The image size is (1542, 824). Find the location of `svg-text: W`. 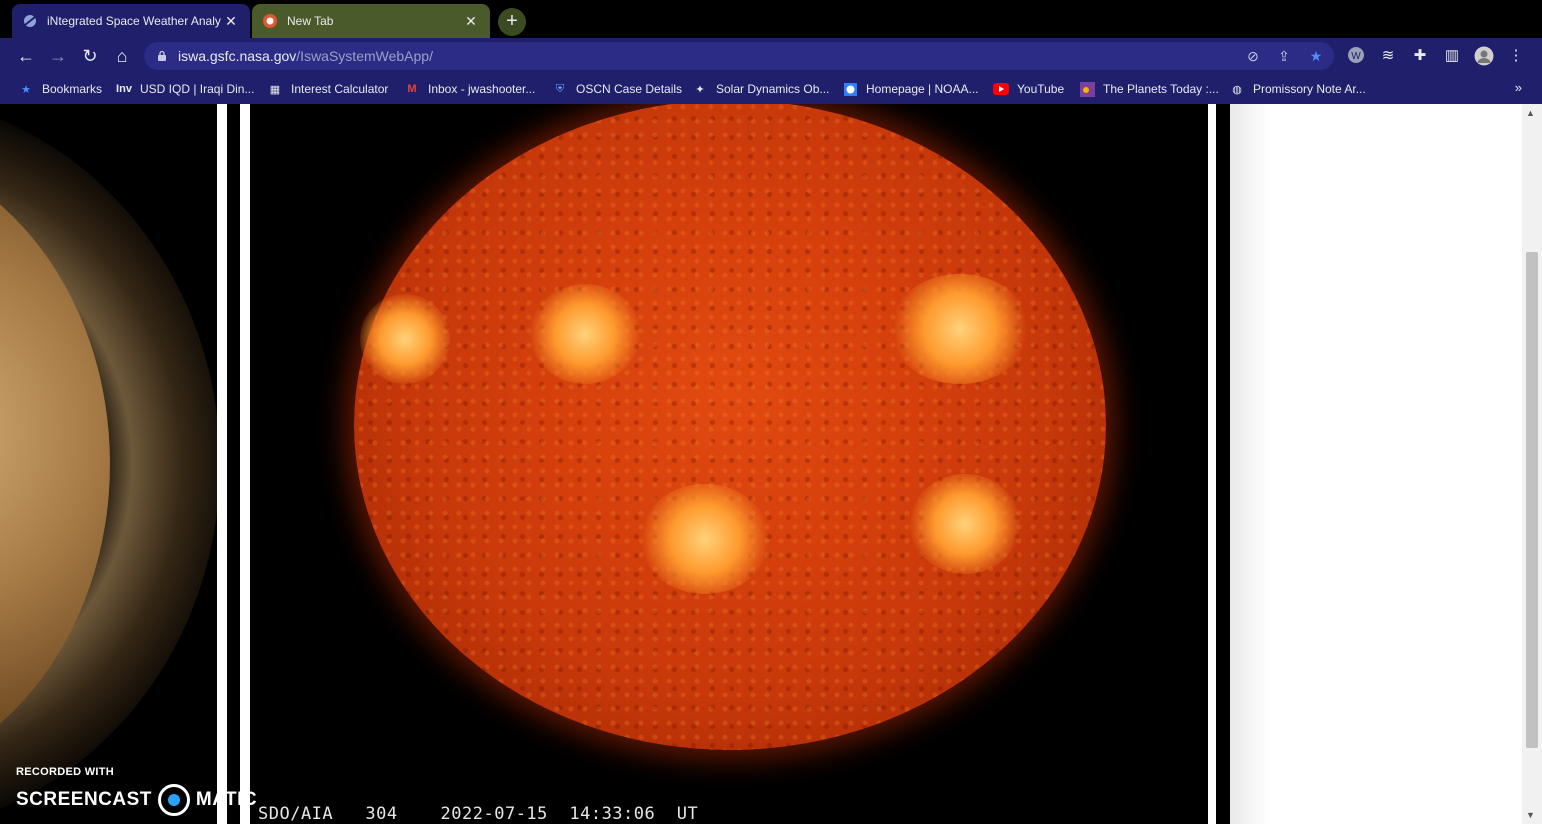

svg-text: W is located at coordinates (1356, 56).